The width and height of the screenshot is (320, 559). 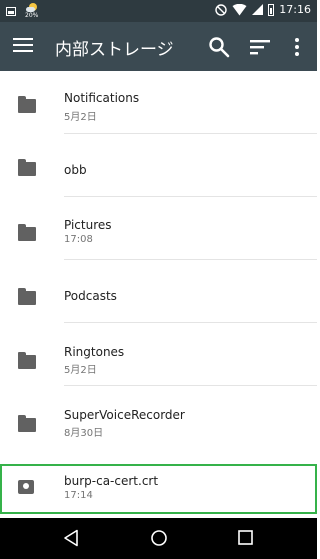 I want to click on certificate-icon, so click(x=26, y=487).